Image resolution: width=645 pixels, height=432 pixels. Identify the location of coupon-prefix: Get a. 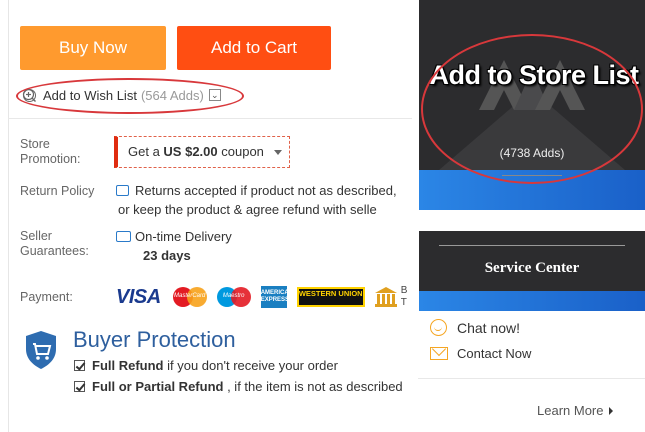
(144, 151).